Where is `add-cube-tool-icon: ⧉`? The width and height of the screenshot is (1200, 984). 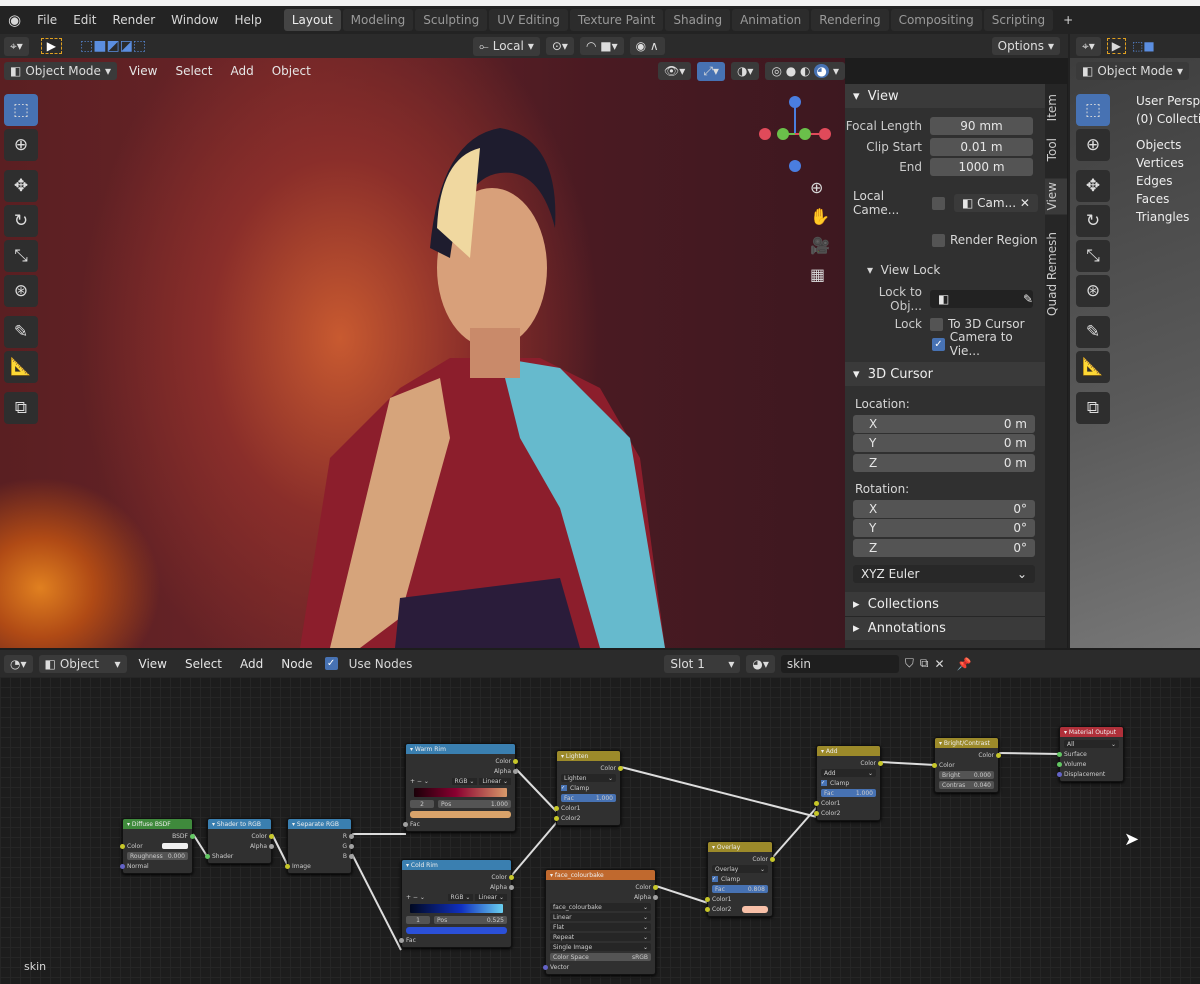 add-cube-tool-icon: ⧉ is located at coordinates (21, 408).